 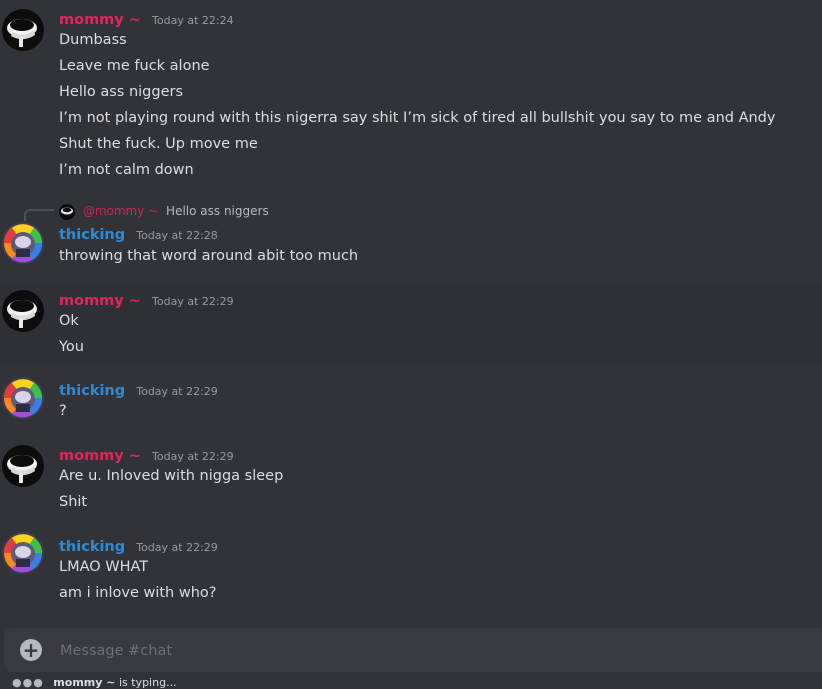 What do you see at coordinates (158, 144) in the screenshot?
I see `message-text: Shut the fuck. Up move me` at bounding box center [158, 144].